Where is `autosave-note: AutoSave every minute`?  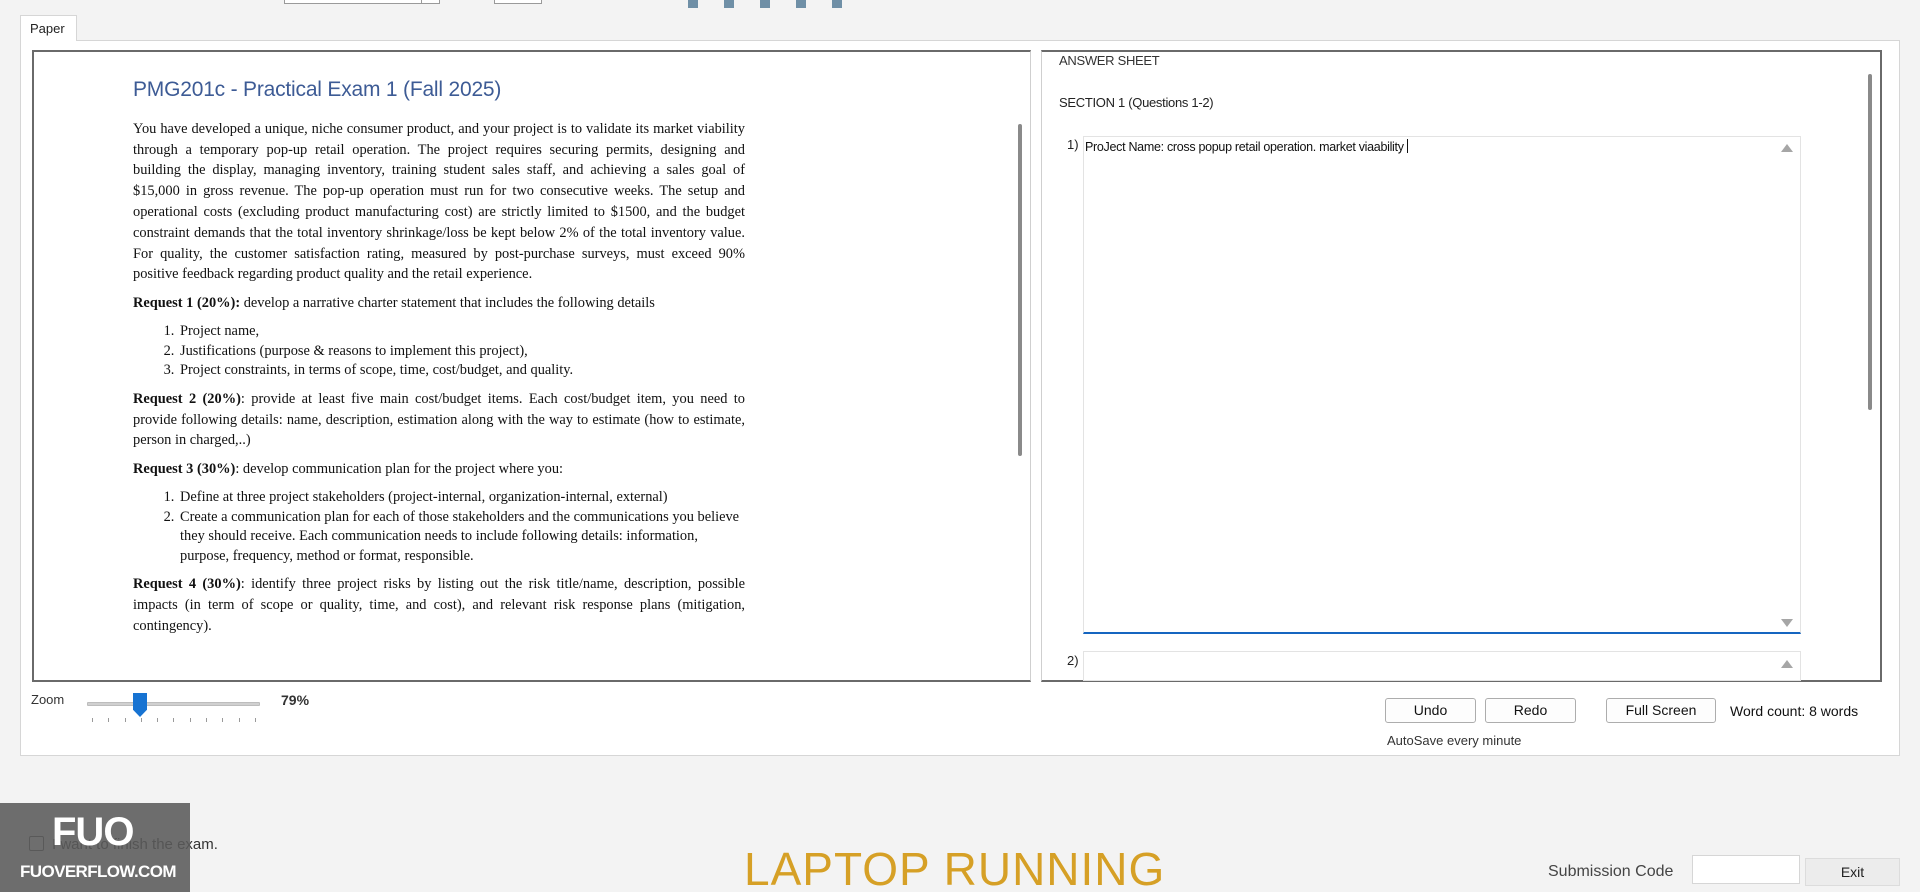
autosave-note: AutoSave every minute is located at coordinates (1454, 740).